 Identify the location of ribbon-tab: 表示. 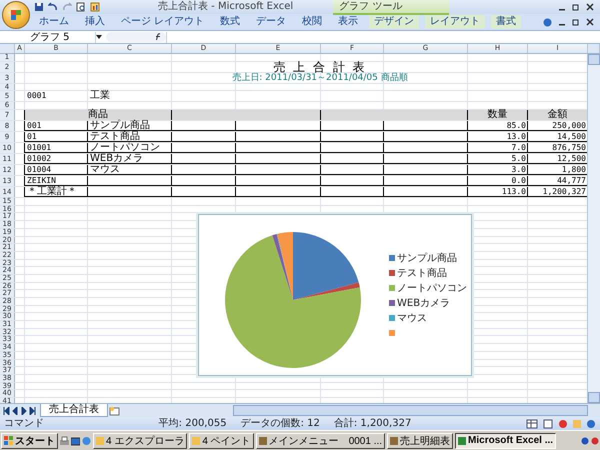
(348, 22).